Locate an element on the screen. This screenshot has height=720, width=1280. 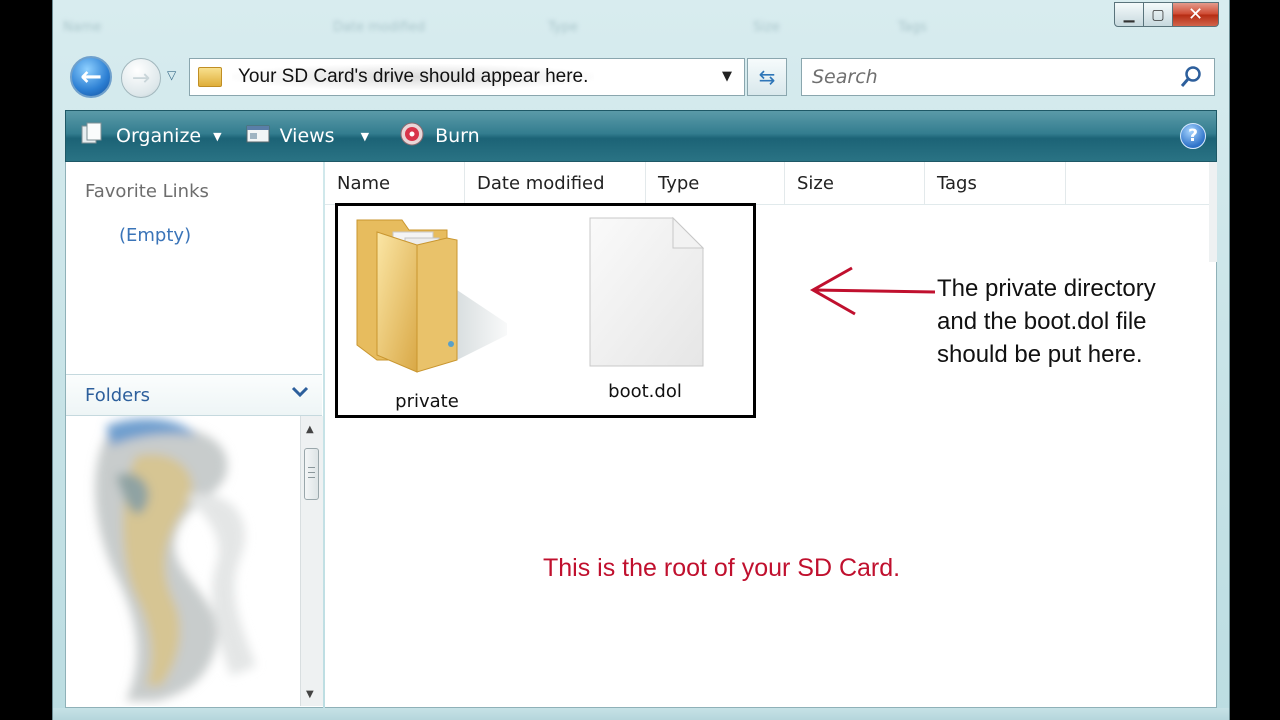
close-icon: ✕ is located at coordinates (1195, 14).